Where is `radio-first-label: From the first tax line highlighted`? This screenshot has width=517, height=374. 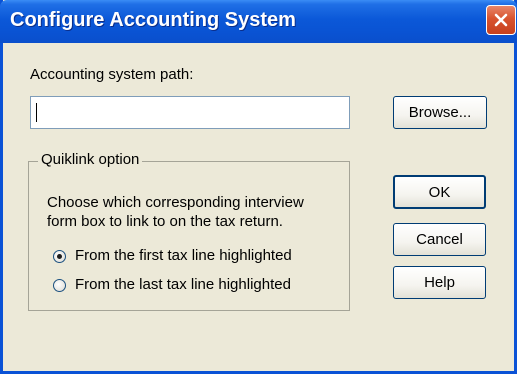
radio-first-label: From the first tax line highlighted is located at coordinates (183, 255).